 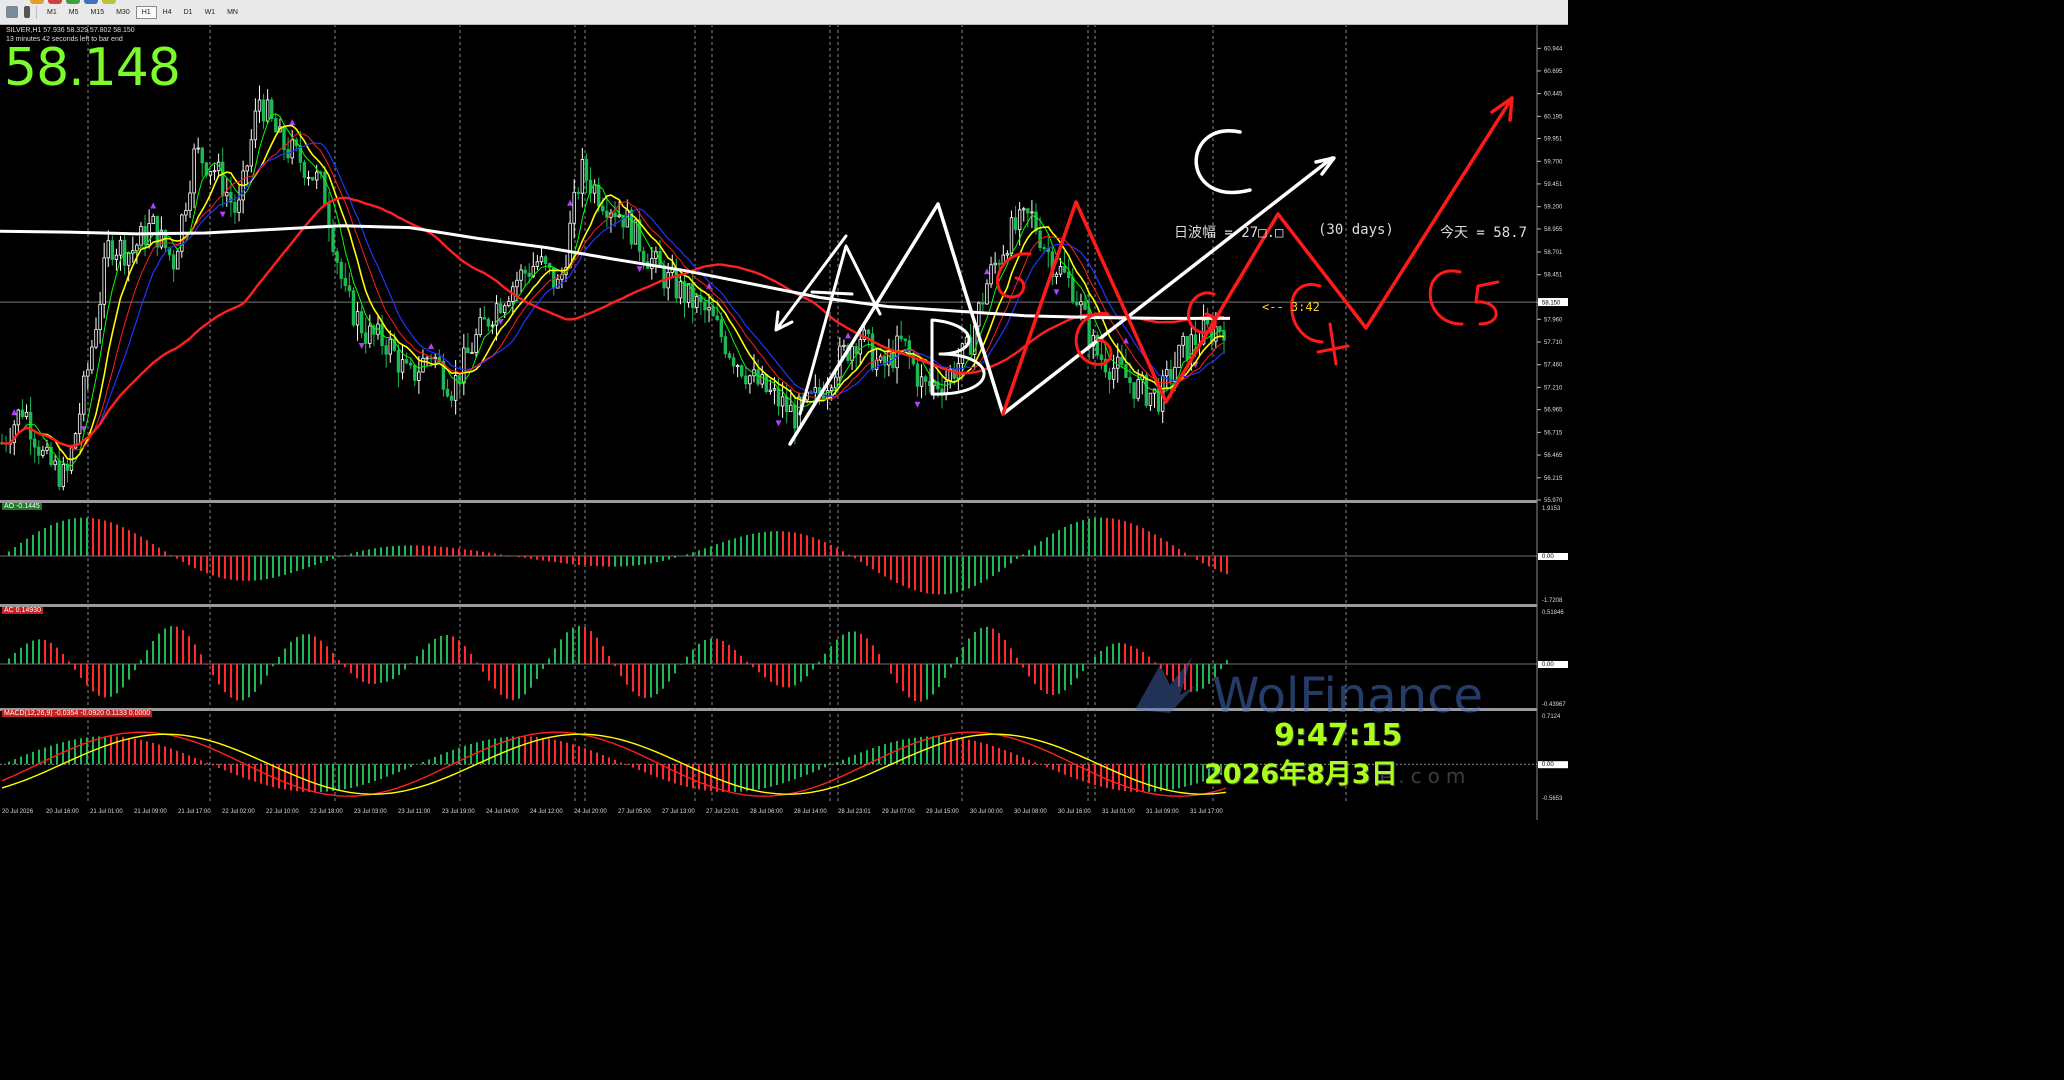 I want to click on timeframe-d1: D1, so click(x=188, y=12).